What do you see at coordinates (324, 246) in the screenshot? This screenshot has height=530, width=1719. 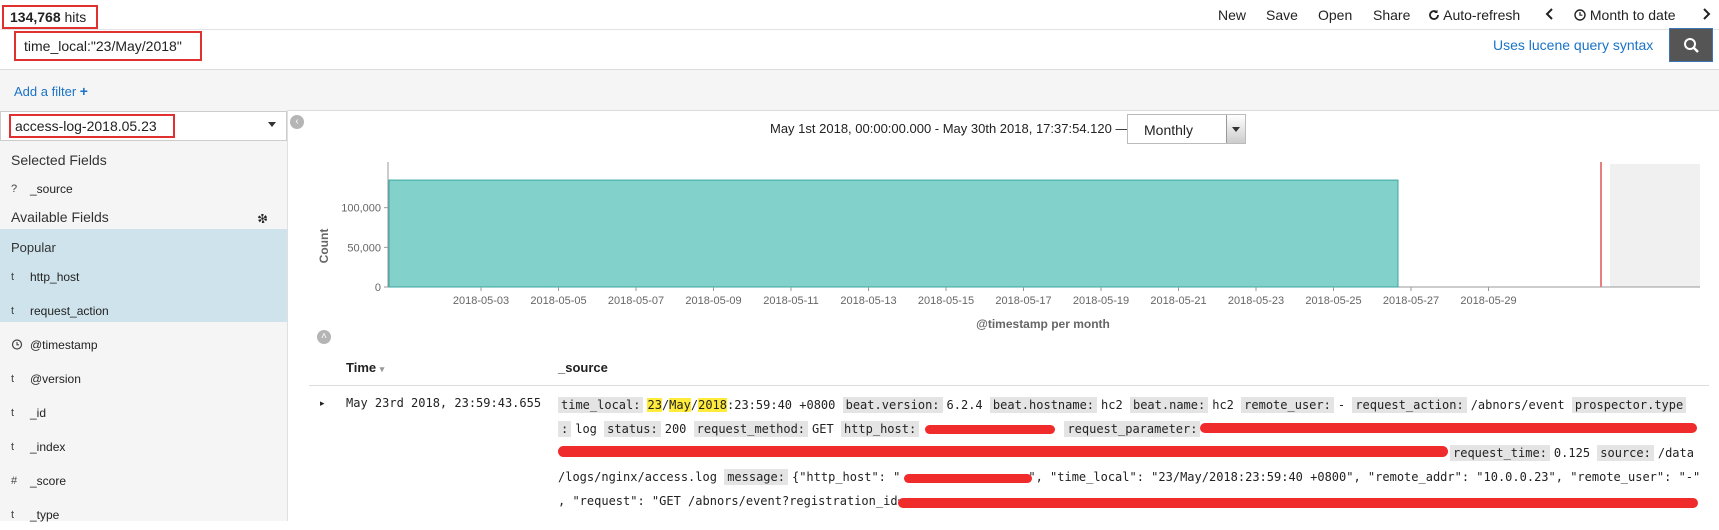 I see `y-axis-label: Count` at bounding box center [324, 246].